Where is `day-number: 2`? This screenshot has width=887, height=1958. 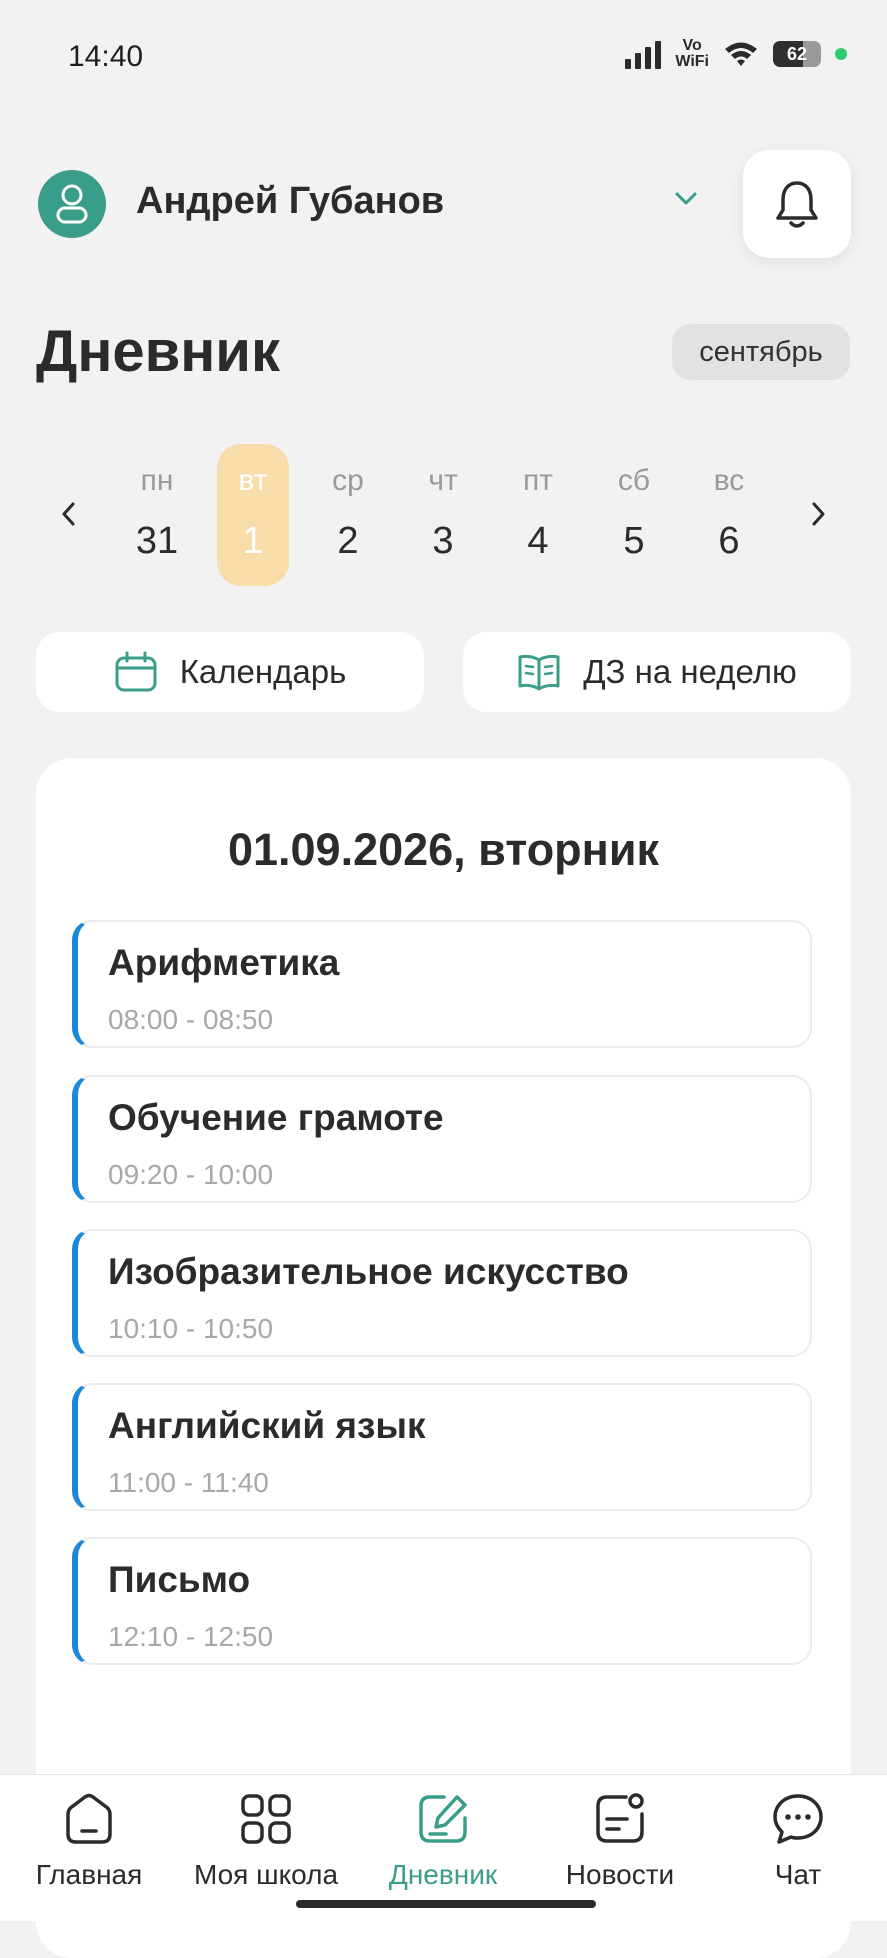 day-number: 2 is located at coordinates (348, 541).